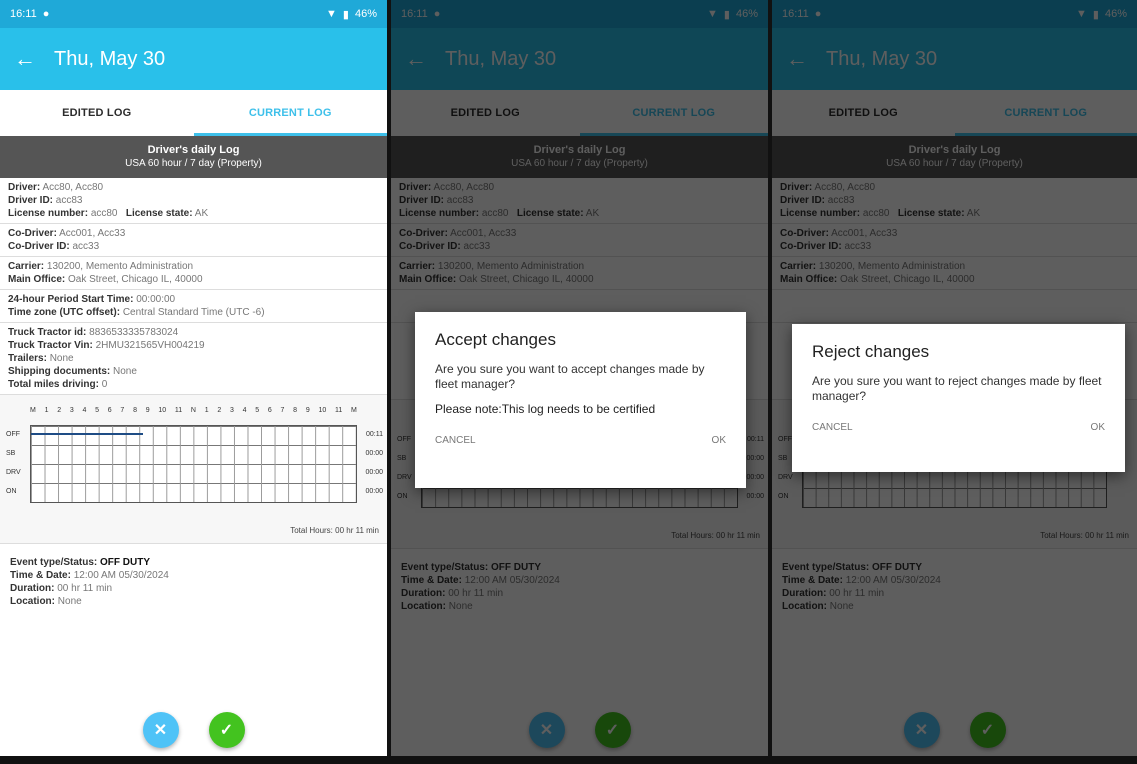 Image resolution: width=1137 pixels, height=764 pixels. Describe the element at coordinates (331, 14) in the screenshot. I see `wifi-icon: ▼` at that location.